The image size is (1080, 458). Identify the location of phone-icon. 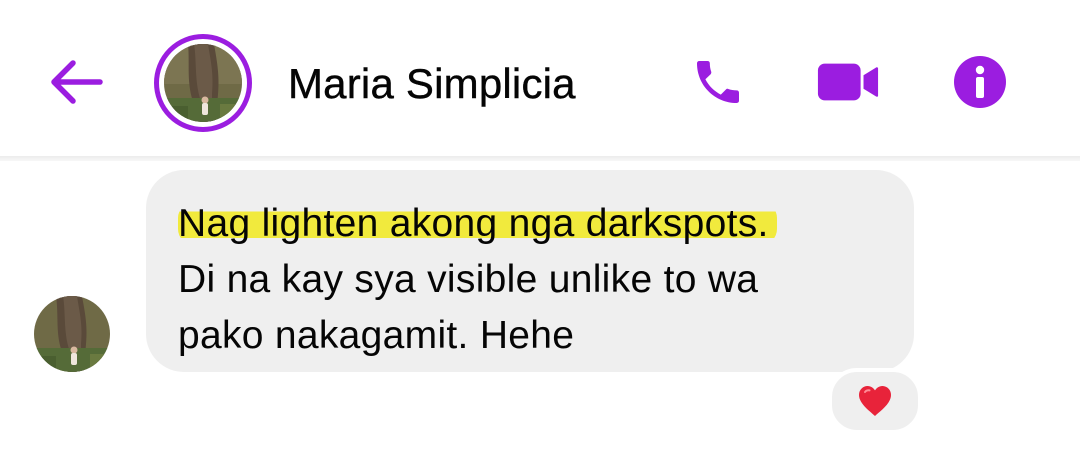
(718, 82).